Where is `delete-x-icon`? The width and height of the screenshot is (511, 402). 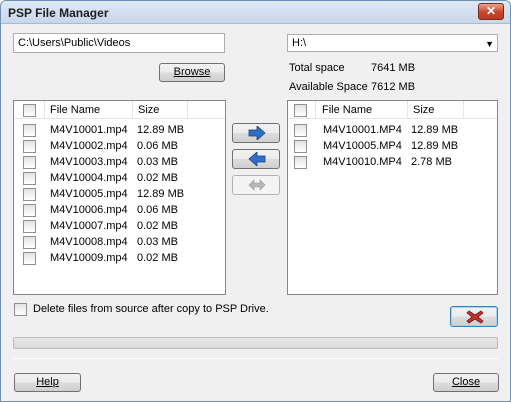
delete-x-icon is located at coordinates (475, 317).